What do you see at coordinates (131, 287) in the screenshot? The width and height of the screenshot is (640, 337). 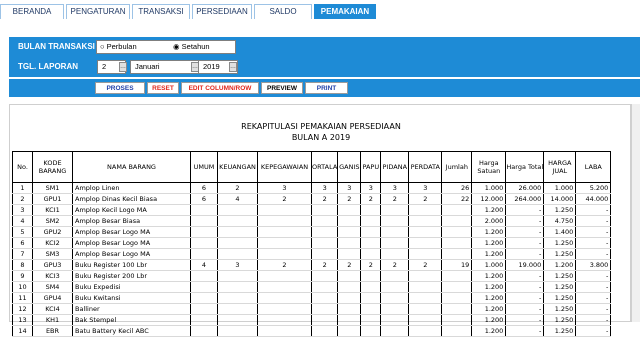 I see `col-nama-barang-cell: Buku Expedisi` at bounding box center [131, 287].